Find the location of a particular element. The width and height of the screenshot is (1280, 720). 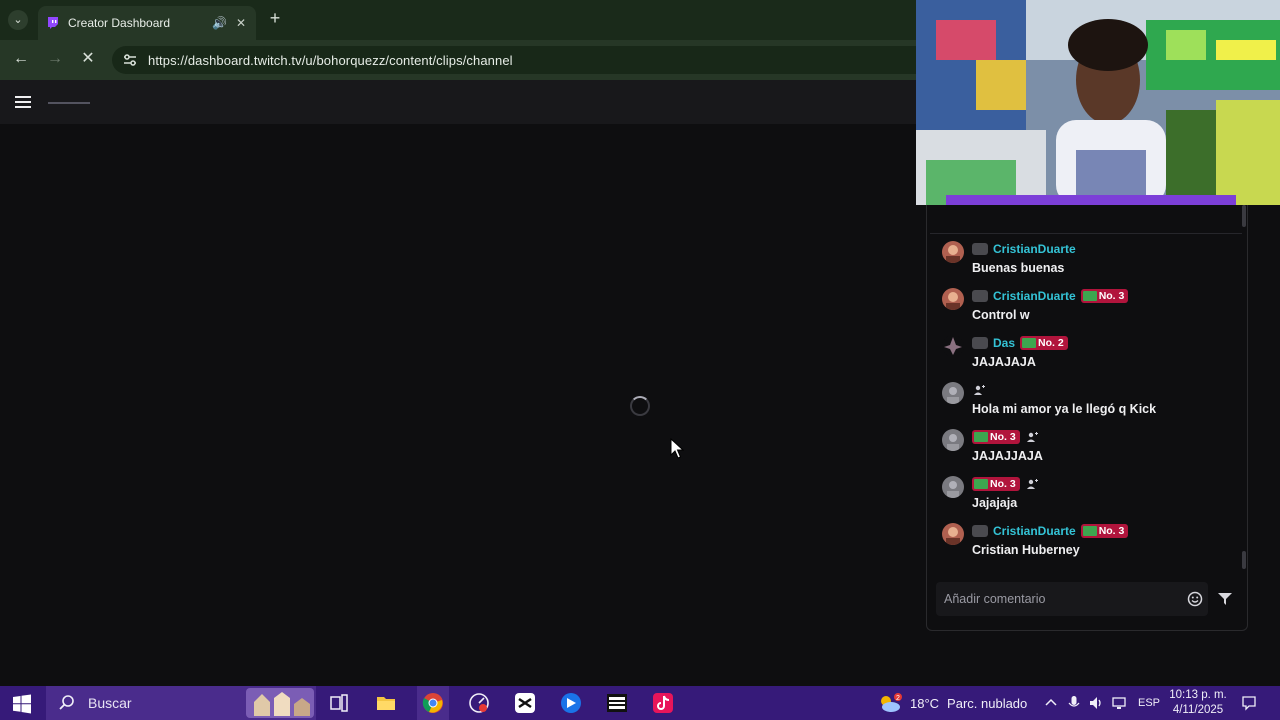

file-explorer-icon is located at coordinates (386, 703).